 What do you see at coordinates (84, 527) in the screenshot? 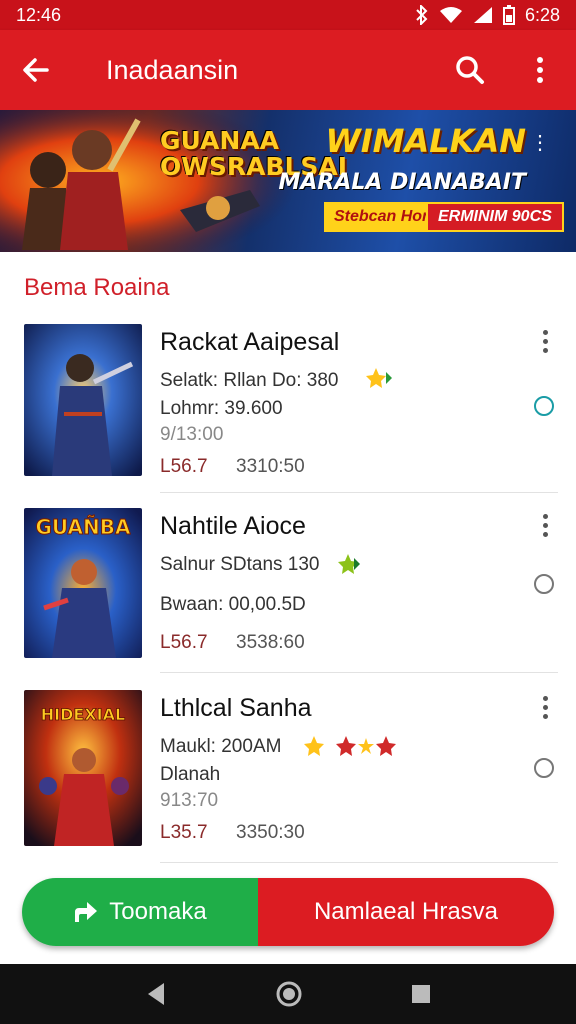
I see `svg-text: GUAÑBA` at bounding box center [84, 527].